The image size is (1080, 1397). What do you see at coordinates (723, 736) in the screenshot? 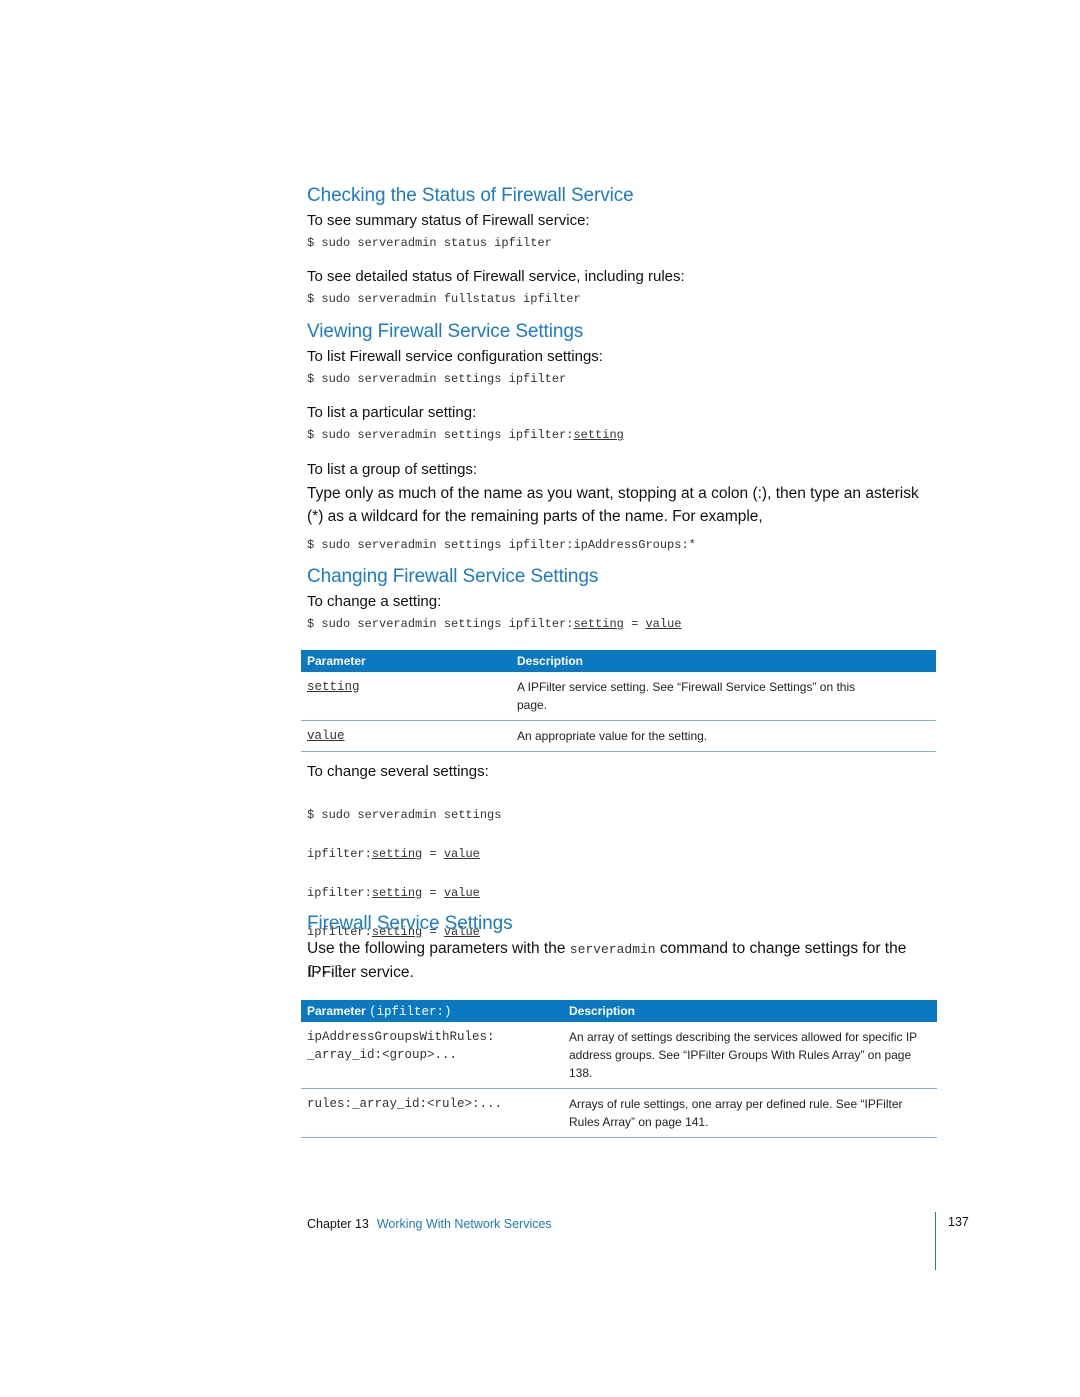
I see `description-cell: An appropriate value for the setting.` at bounding box center [723, 736].